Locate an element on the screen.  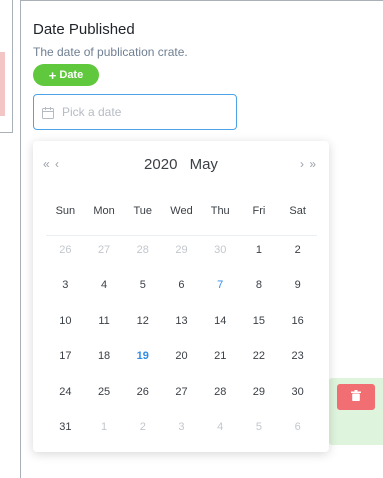
day-cell: 11 is located at coordinates (104, 321).